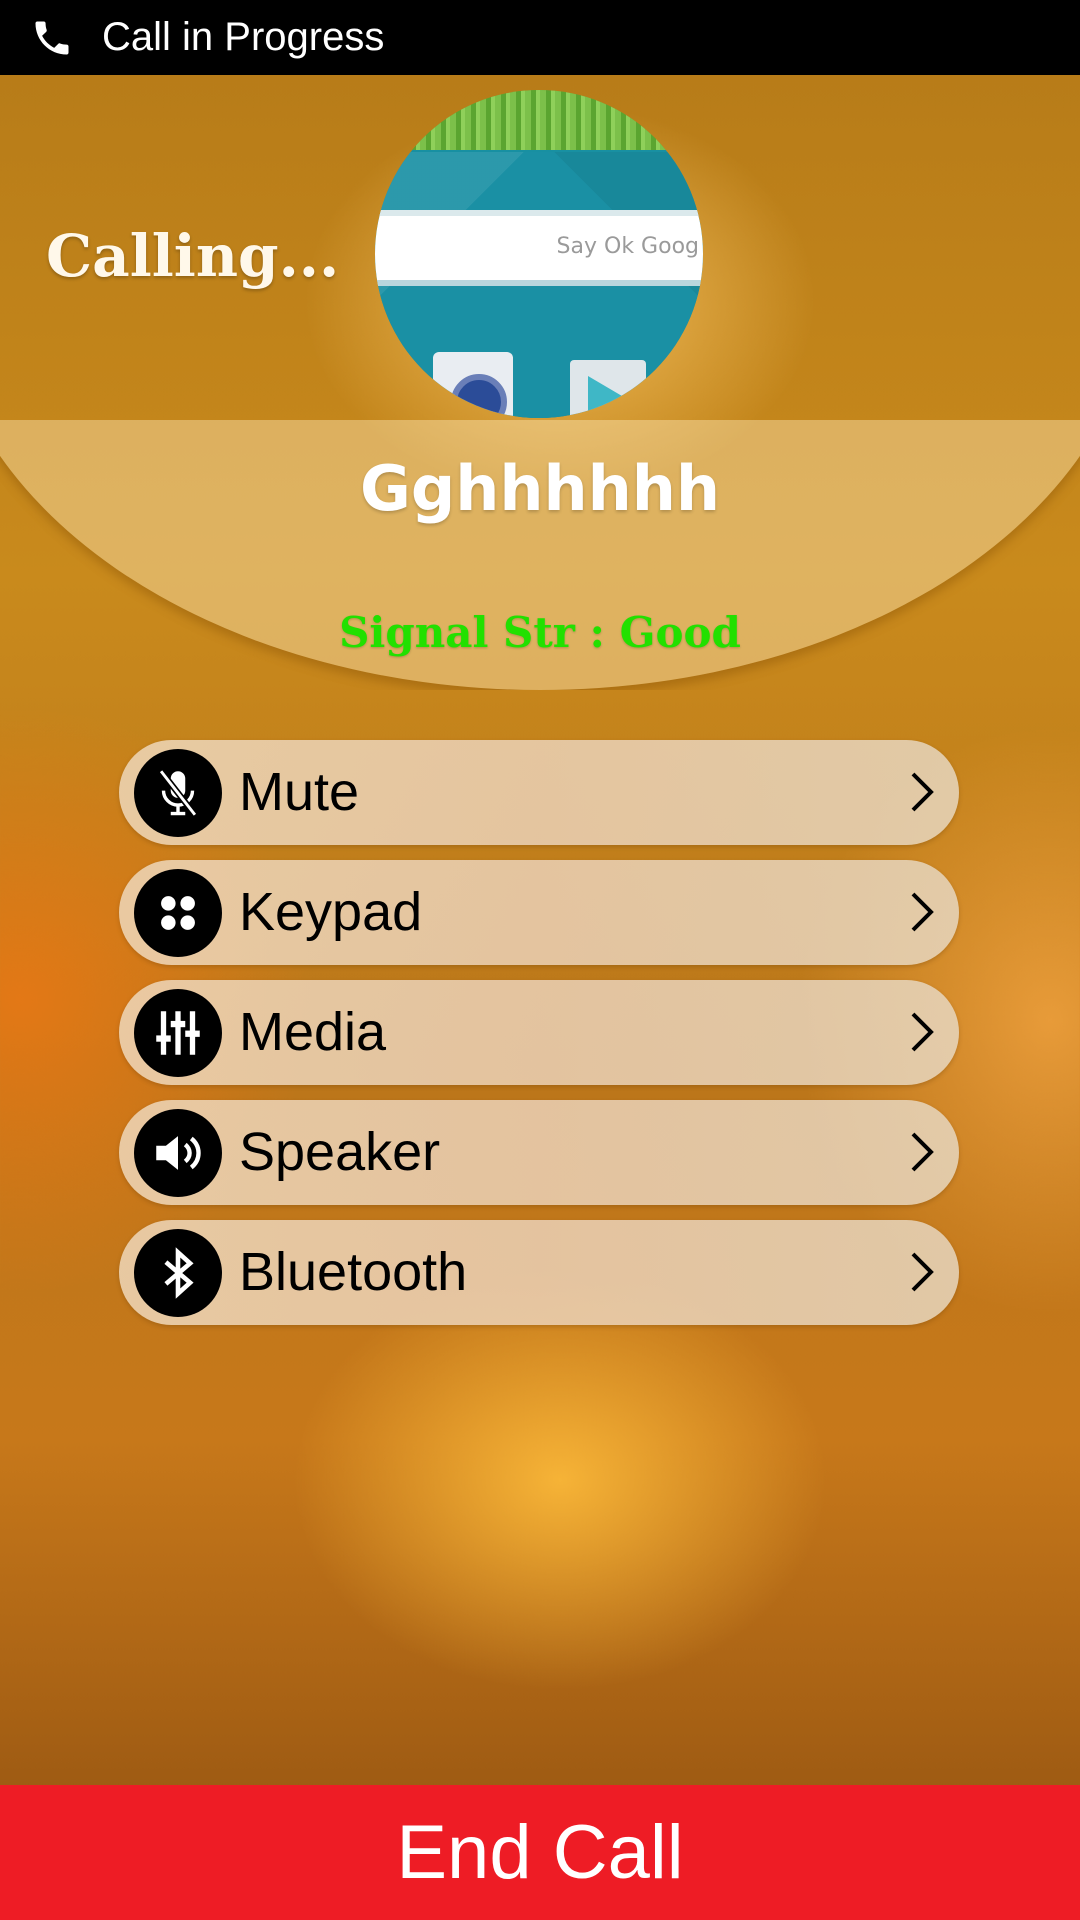 The height and width of the screenshot is (1920, 1080). What do you see at coordinates (473, 385) in the screenshot?
I see `avatar-app-icon` at bounding box center [473, 385].